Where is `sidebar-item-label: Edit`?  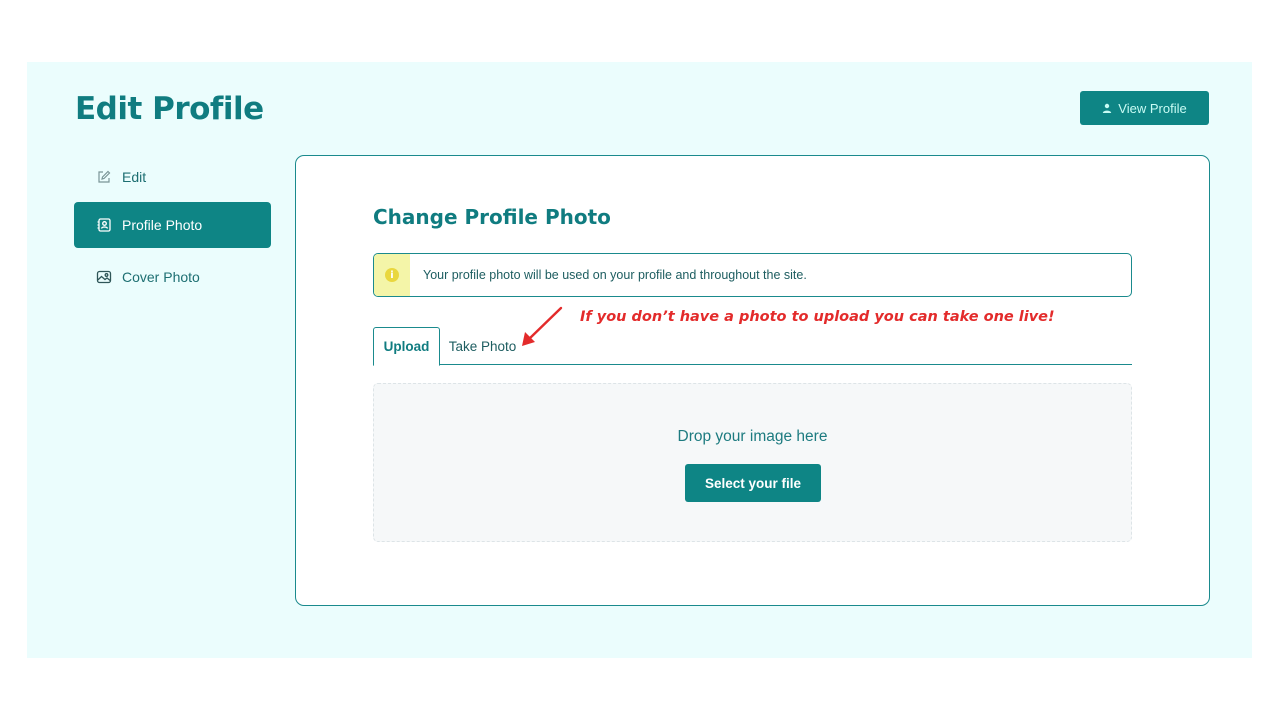 sidebar-item-label: Edit is located at coordinates (134, 177).